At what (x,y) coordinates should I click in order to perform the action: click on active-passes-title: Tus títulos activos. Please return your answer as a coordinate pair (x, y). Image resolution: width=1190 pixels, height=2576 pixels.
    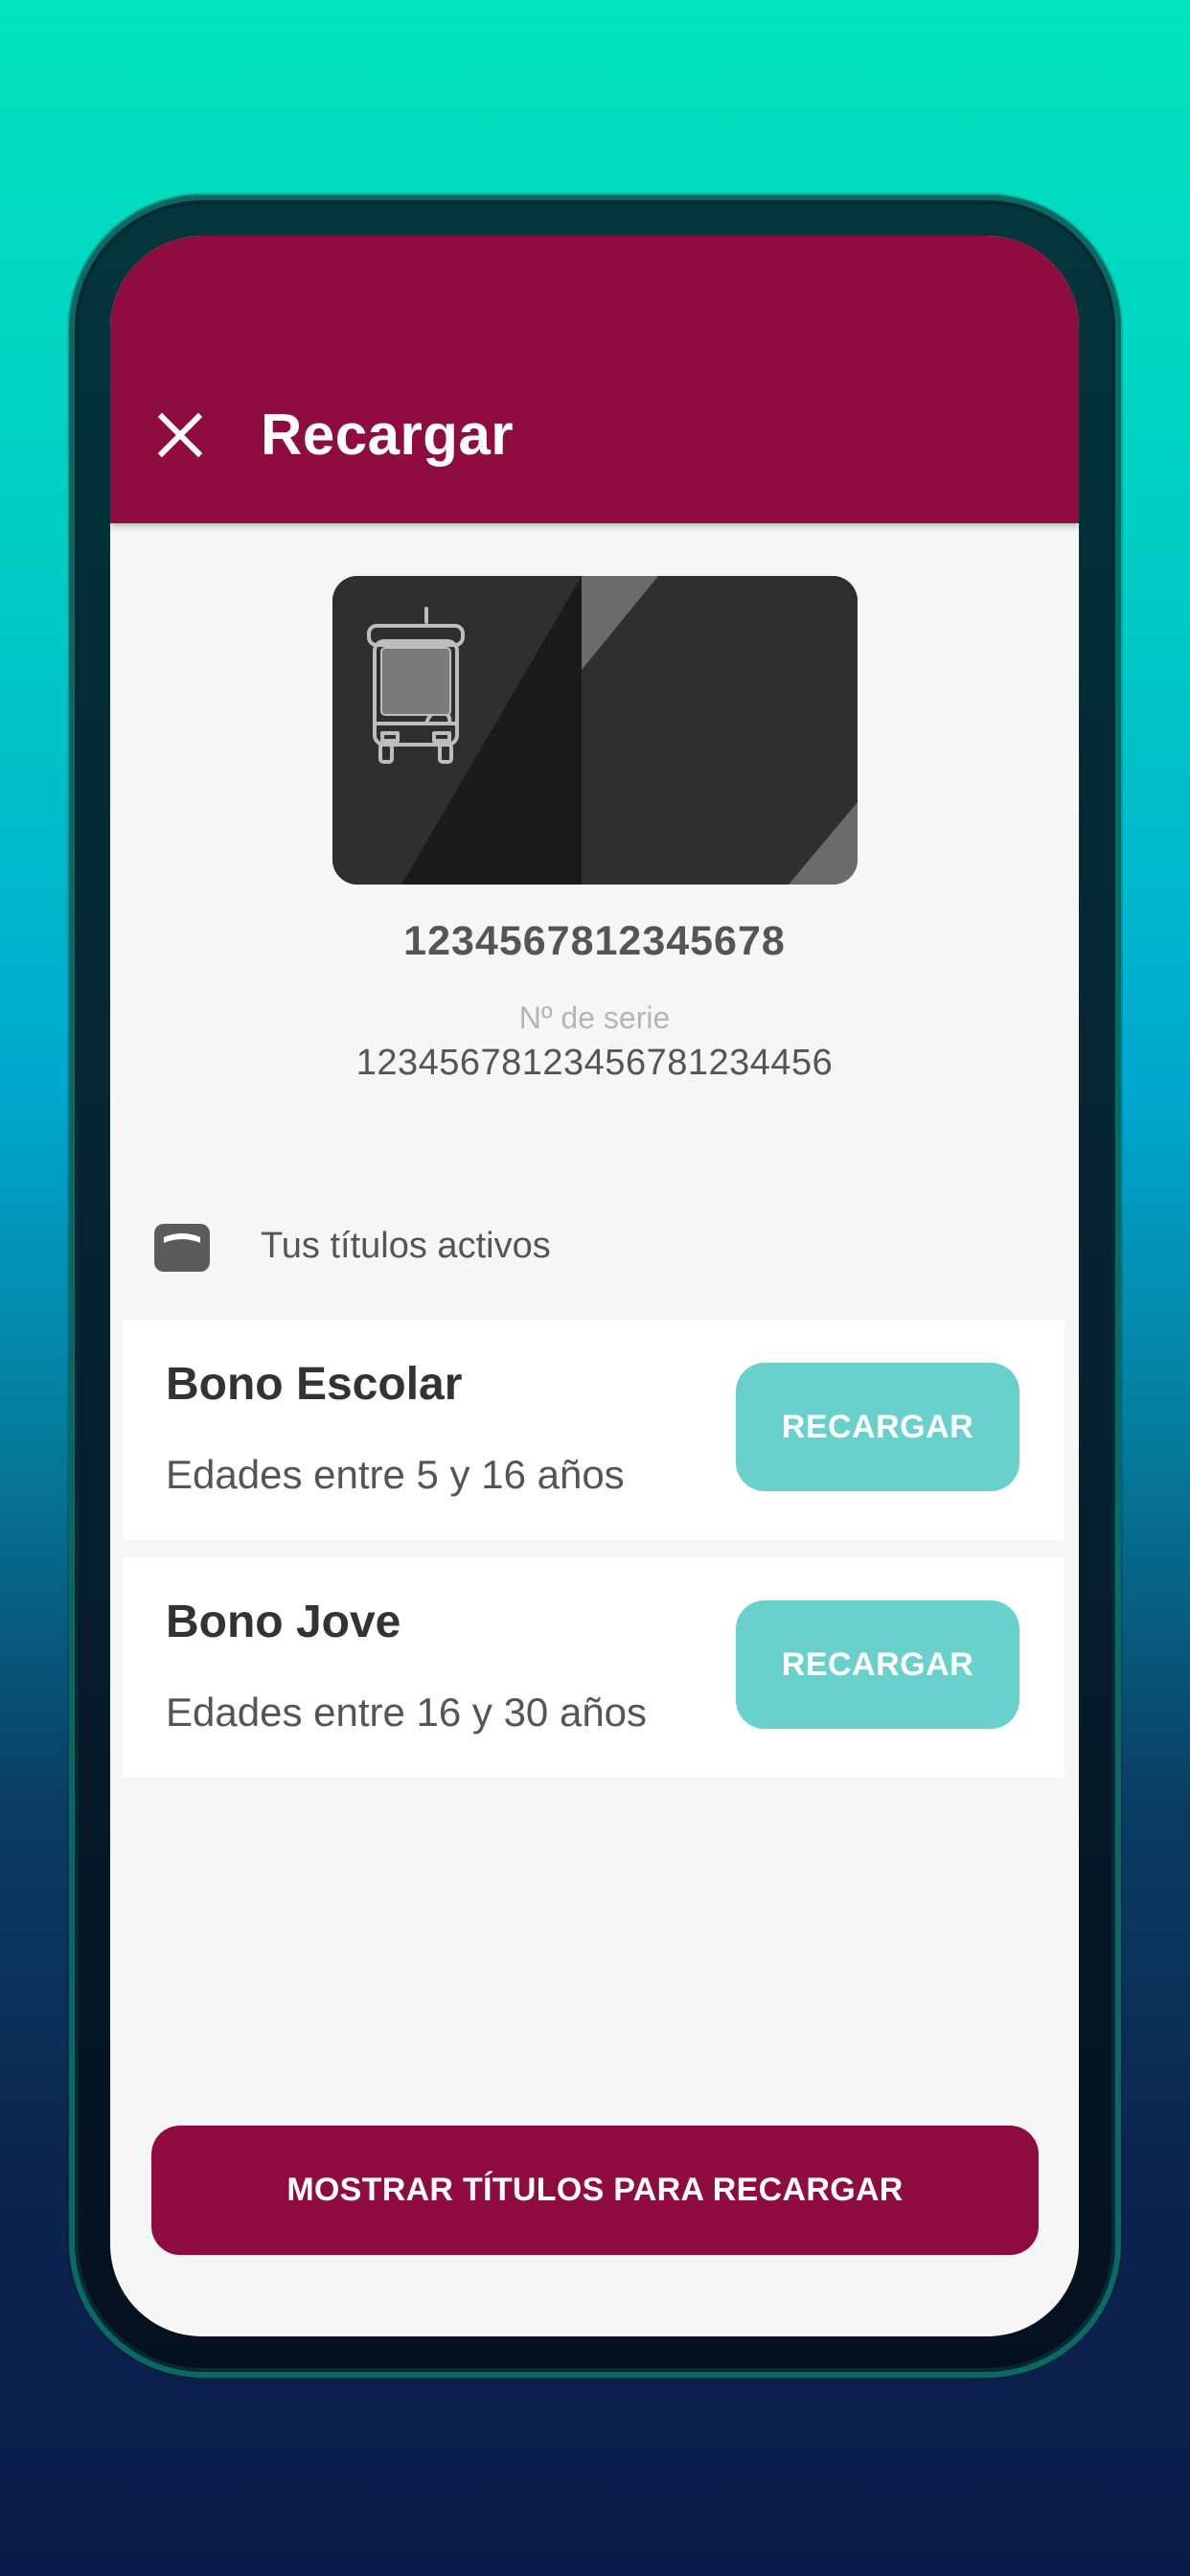
    Looking at the image, I should click on (406, 1246).